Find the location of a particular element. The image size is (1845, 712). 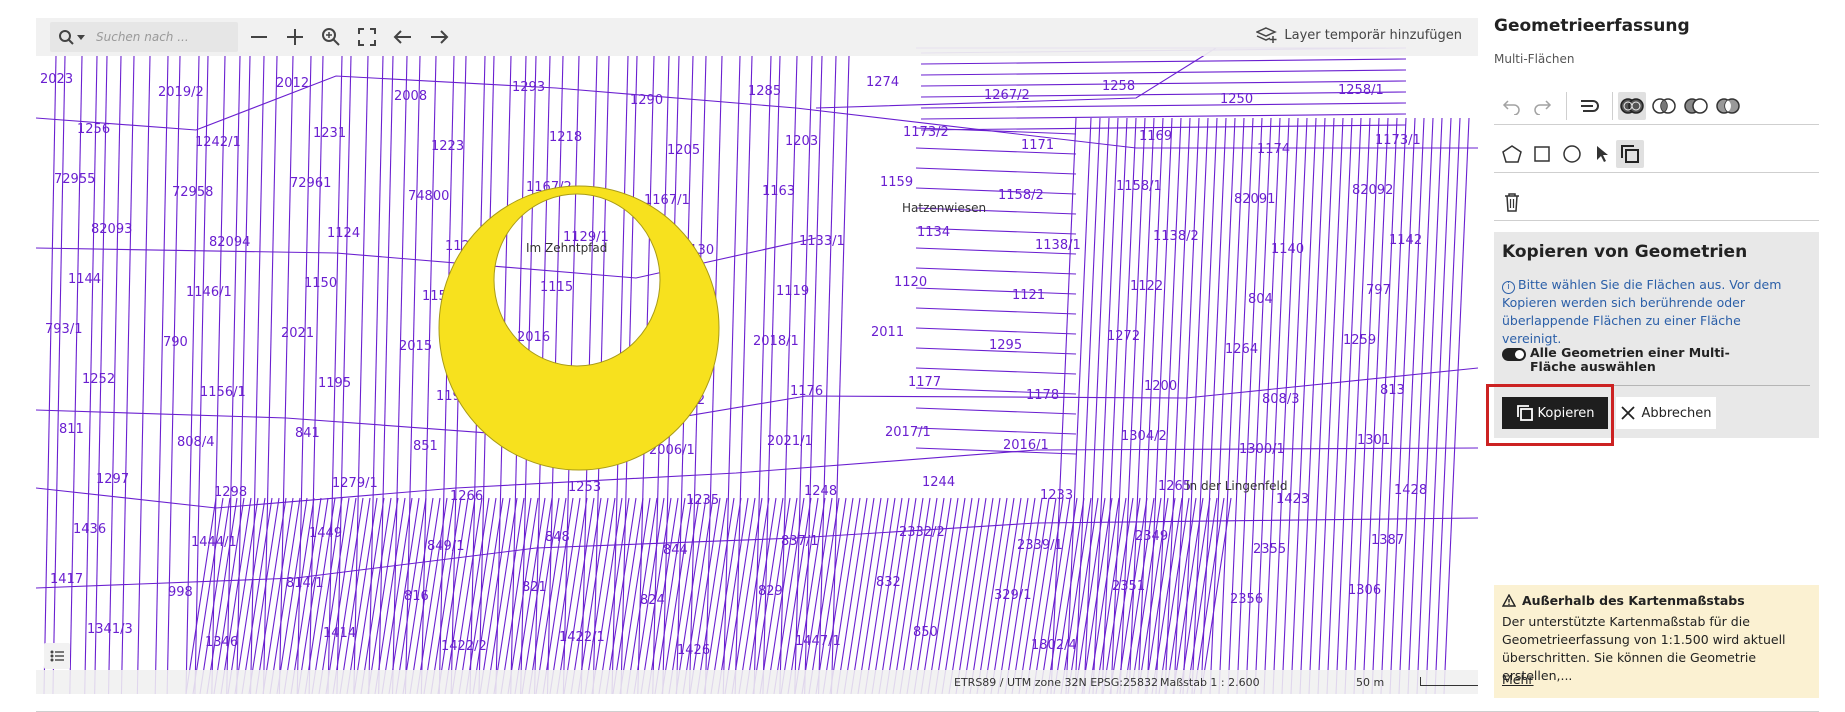

add-temporary-layer-button: Layer temporär hinzufügen is located at coordinates (1359, 35).